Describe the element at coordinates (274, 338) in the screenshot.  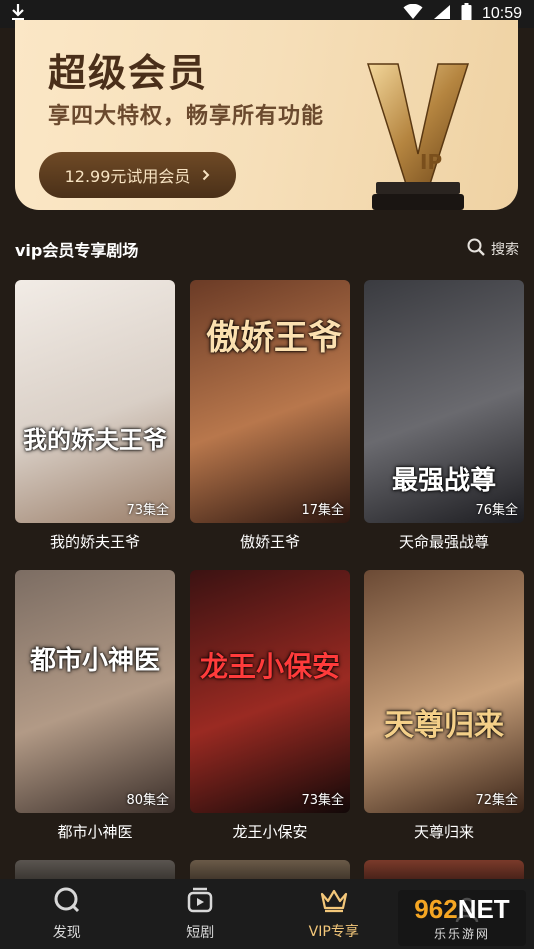
I see `poster-title: 傲娇王爷` at that location.